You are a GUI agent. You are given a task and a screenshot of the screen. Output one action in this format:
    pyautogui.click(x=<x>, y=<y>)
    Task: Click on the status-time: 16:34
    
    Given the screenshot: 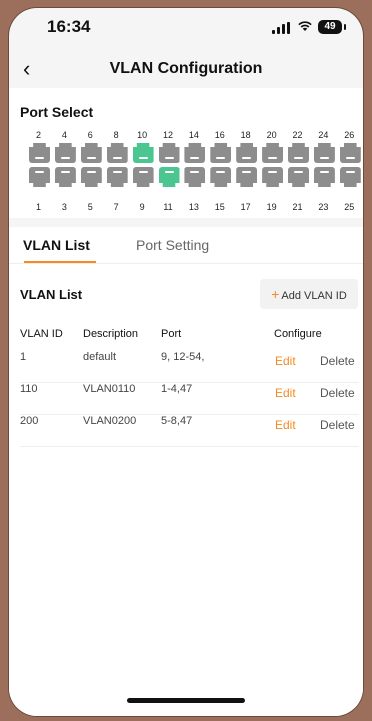 What is the action you would take?
    pyautogui.click(x=69, y=26)
    